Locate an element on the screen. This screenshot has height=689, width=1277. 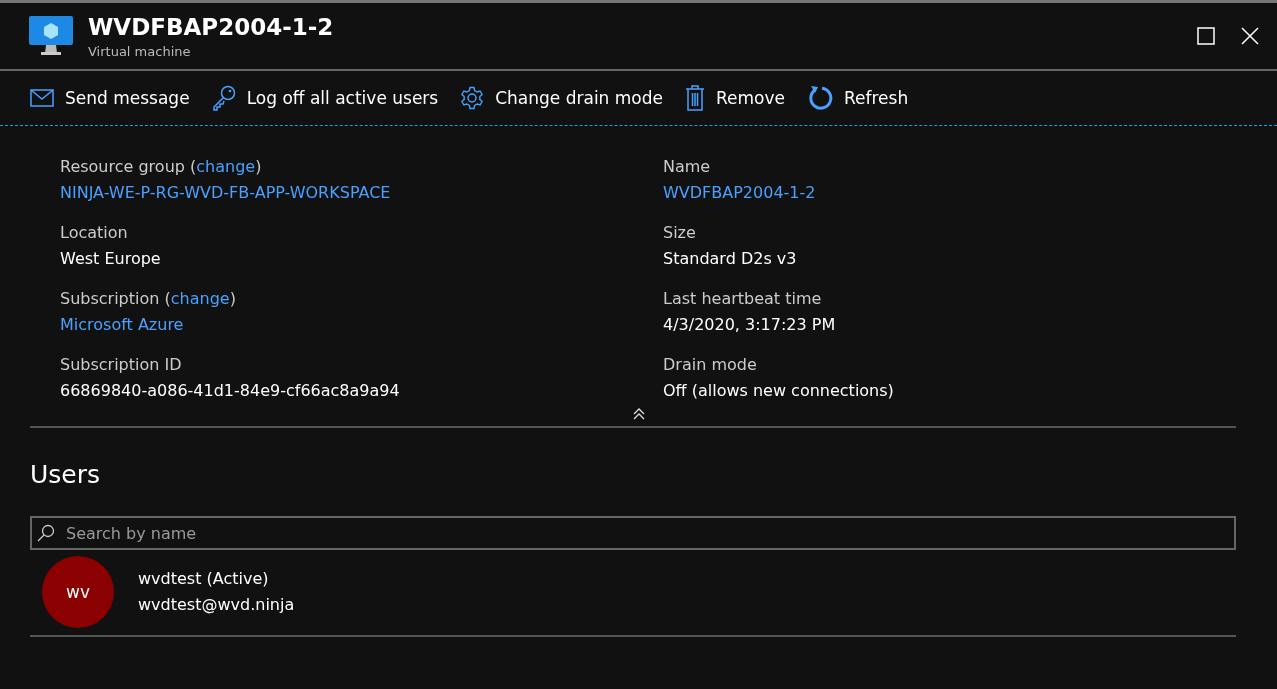
envelope-icon is located at coordinates (42, 98).